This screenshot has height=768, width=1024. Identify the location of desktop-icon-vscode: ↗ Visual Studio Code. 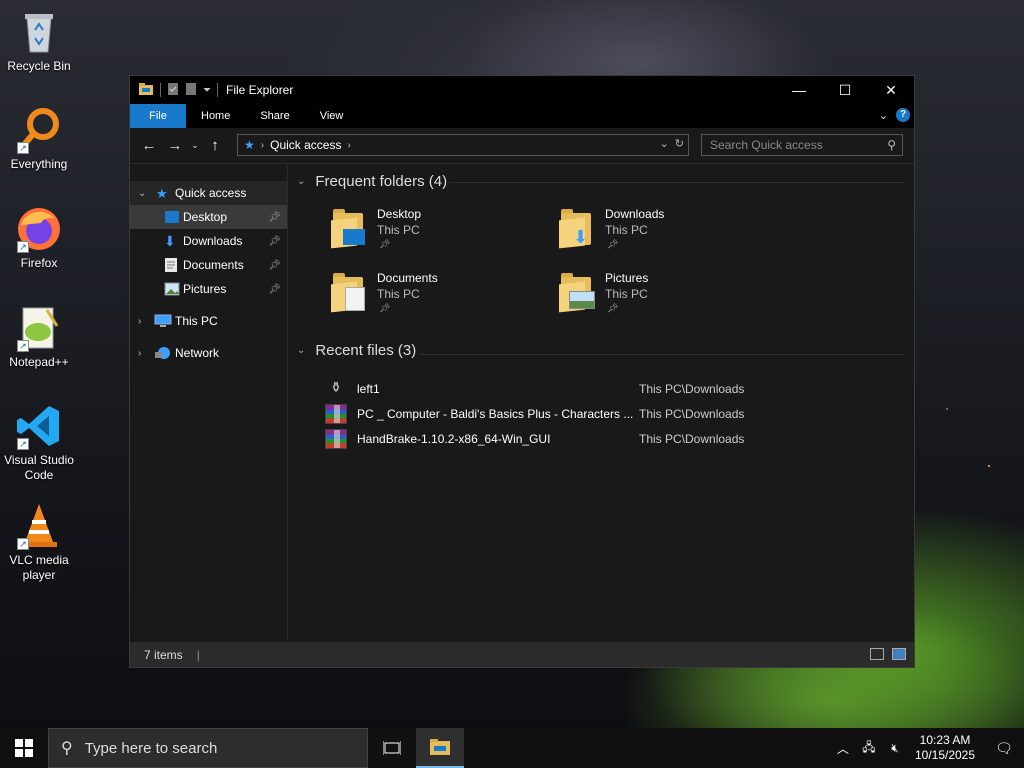
(39, 442).